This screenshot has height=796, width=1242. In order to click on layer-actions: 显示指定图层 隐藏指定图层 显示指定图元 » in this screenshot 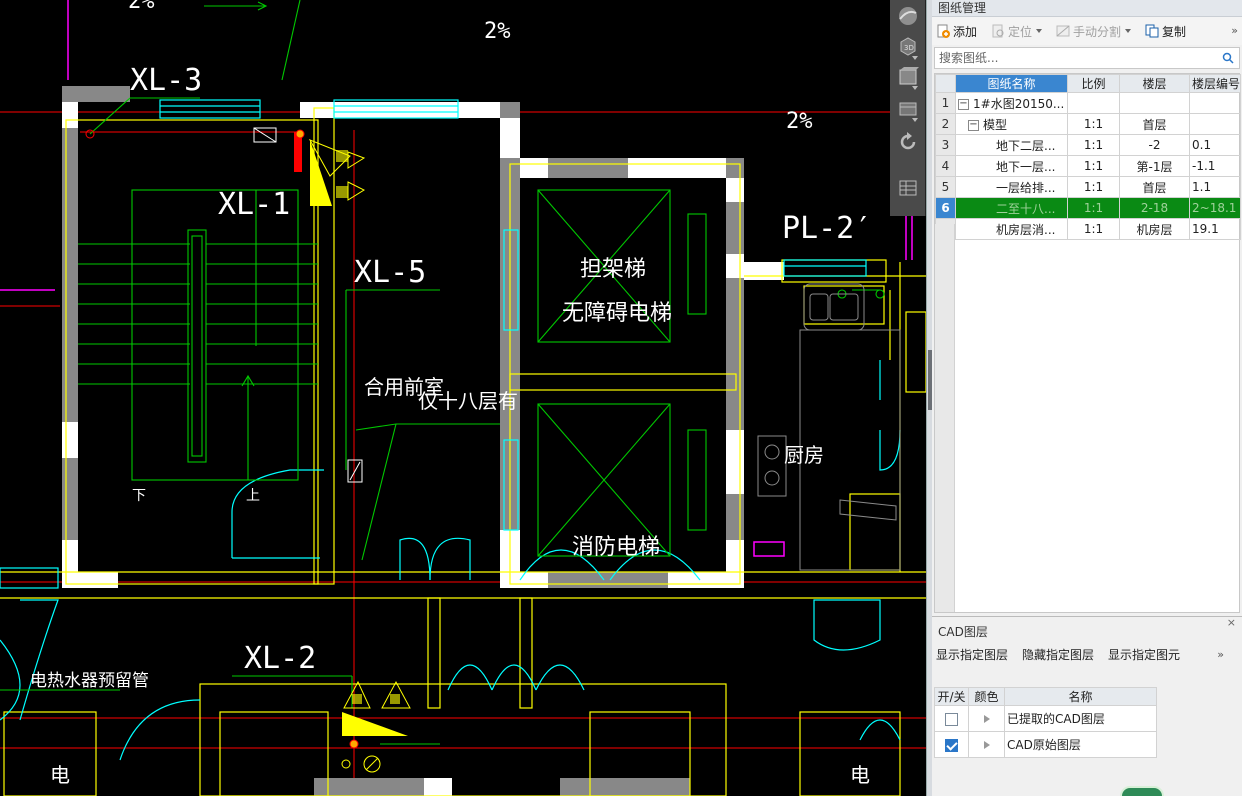, I will do `click(1087, 654)`.